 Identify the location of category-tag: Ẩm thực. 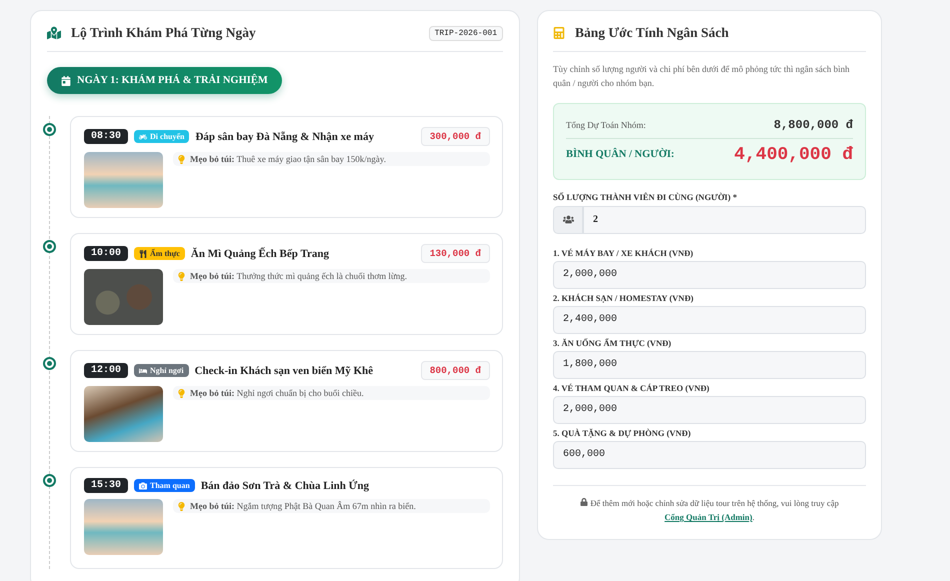
(159, 253).